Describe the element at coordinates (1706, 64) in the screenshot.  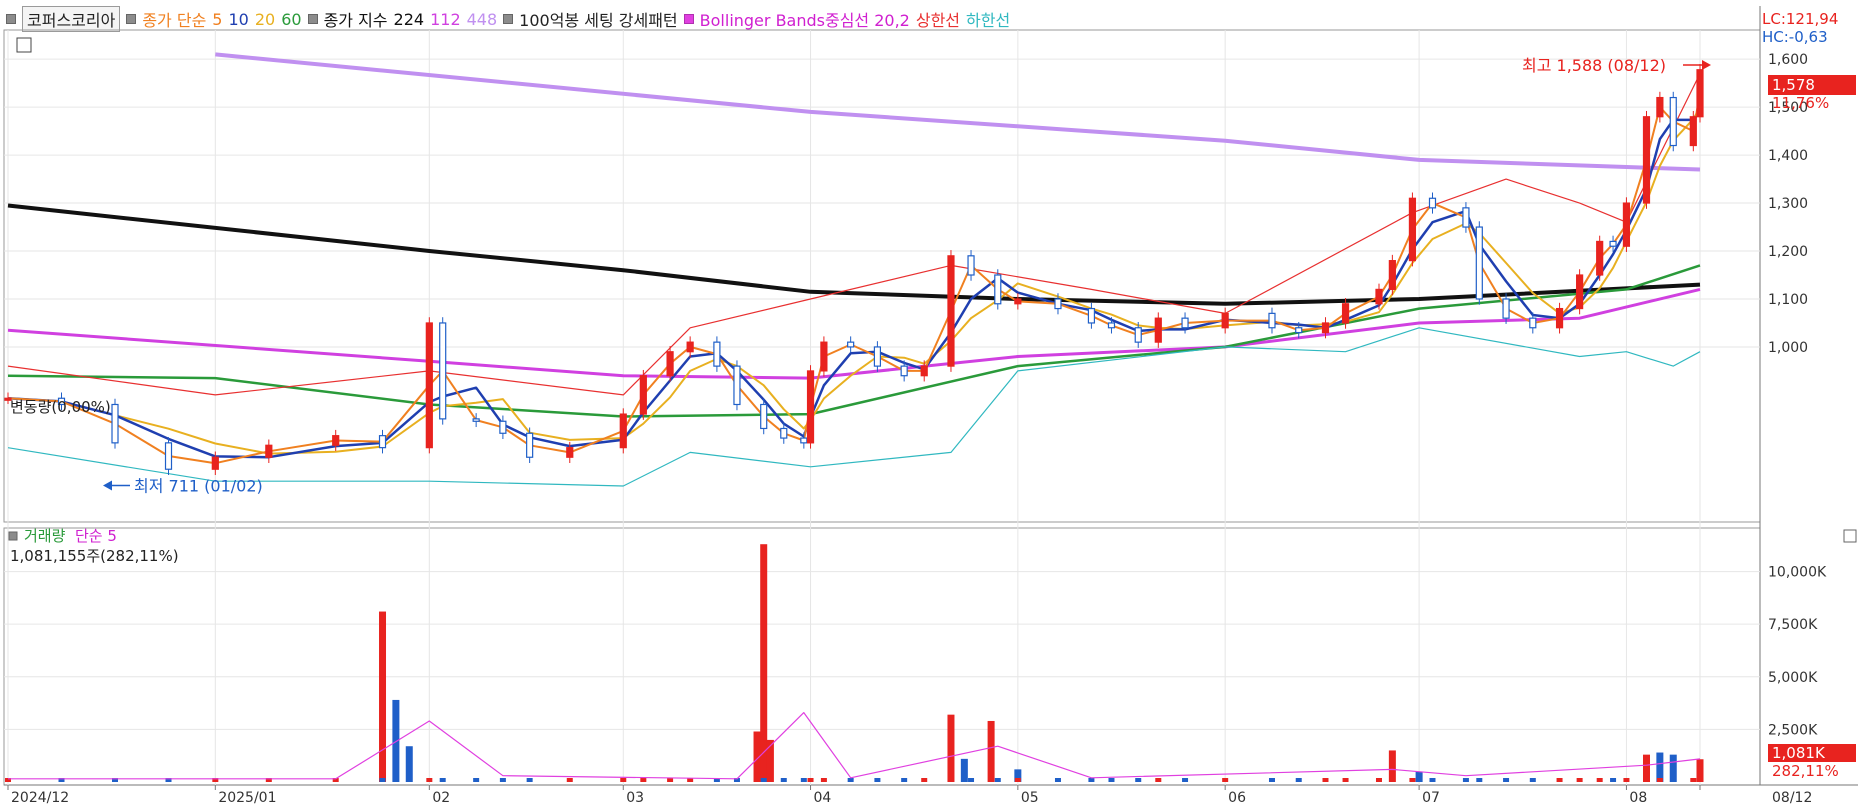
I see `high-arrow-head` at that location.